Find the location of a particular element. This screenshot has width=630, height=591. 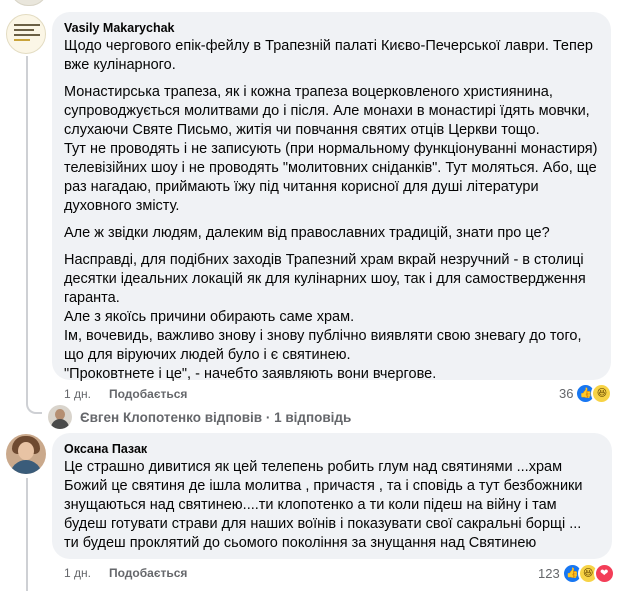

thread-connector is located at coordinates (34, 405).